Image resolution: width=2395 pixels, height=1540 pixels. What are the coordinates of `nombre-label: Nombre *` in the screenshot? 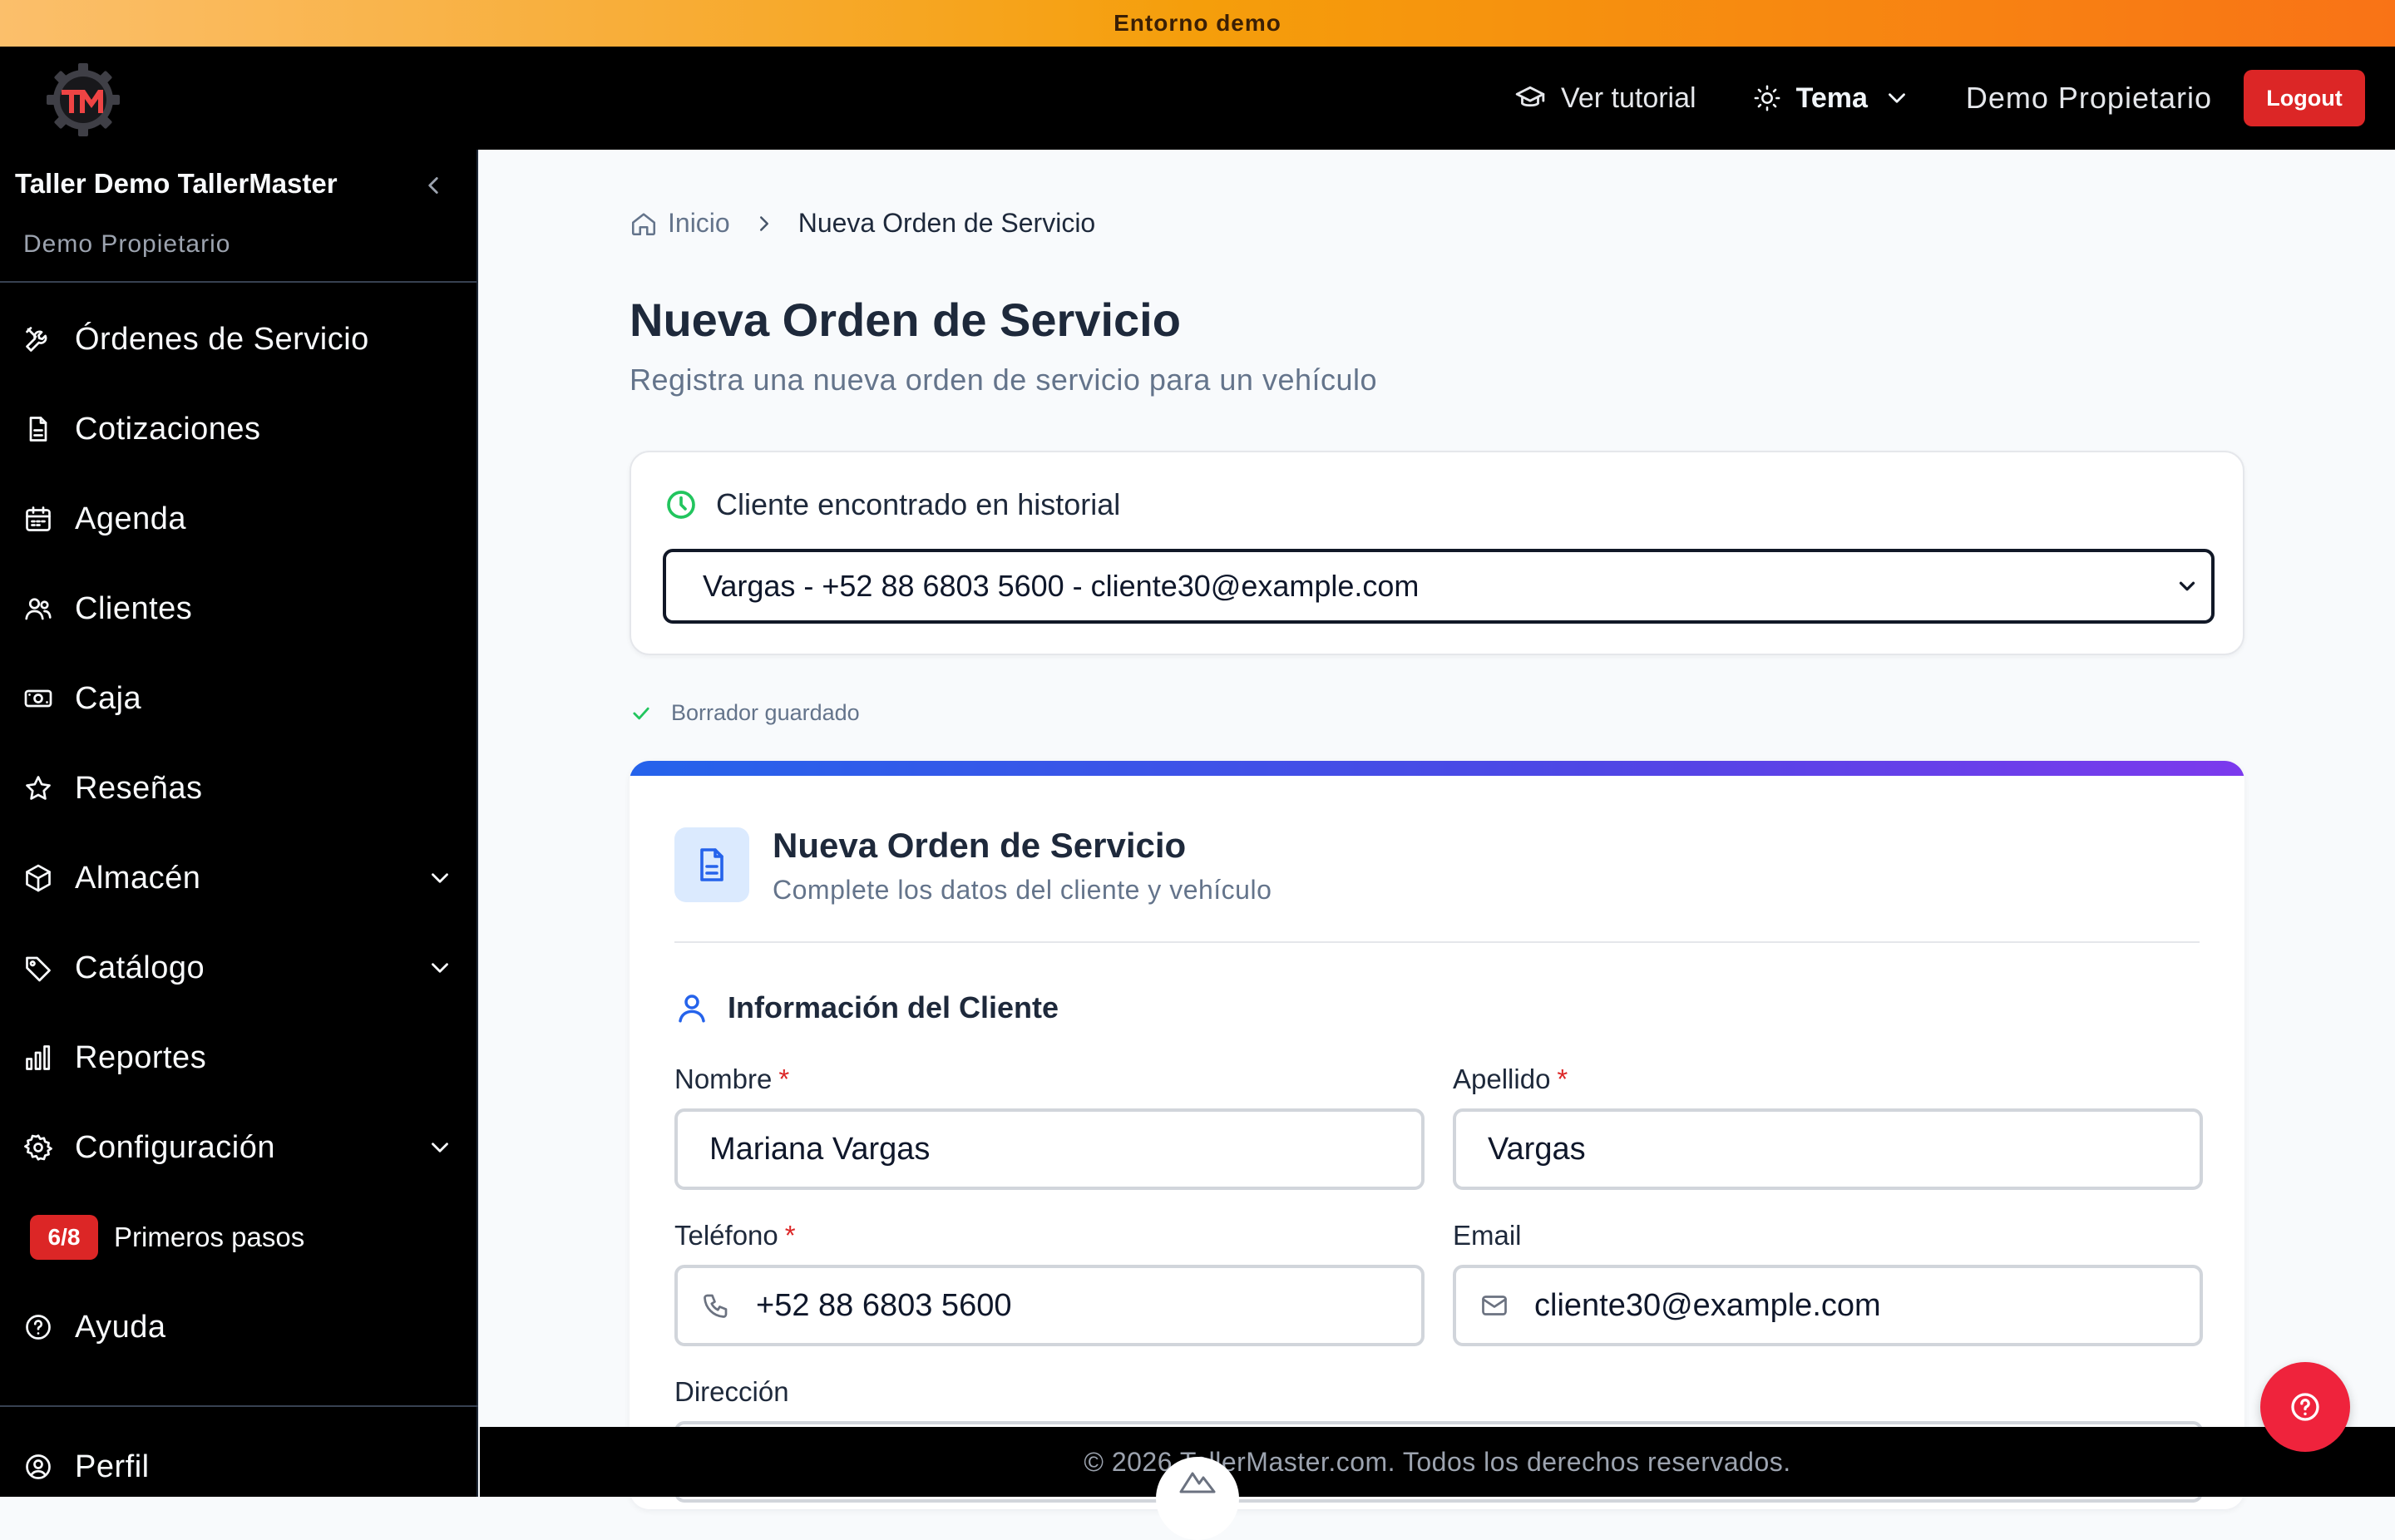 It's located at (731, 1079).